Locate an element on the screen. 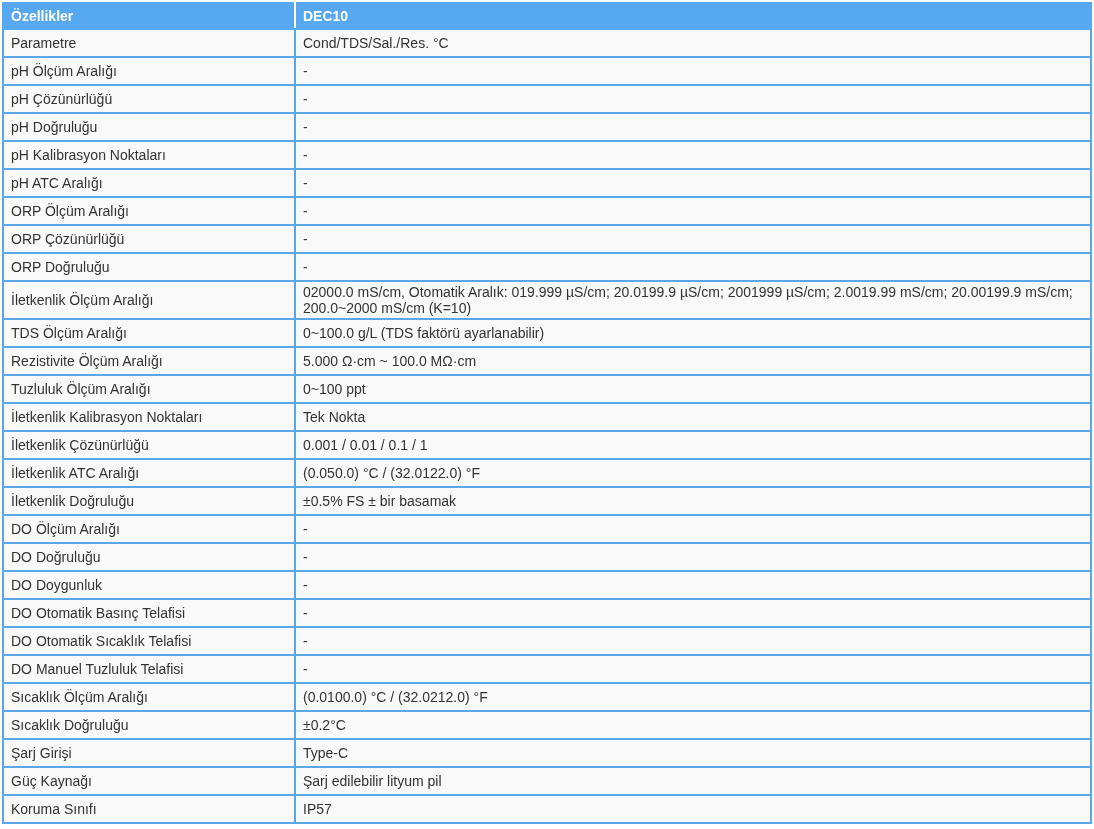 The image size is (1094, 829). table-cell: pH Doğruluğu is located at coordinates (149, 127).